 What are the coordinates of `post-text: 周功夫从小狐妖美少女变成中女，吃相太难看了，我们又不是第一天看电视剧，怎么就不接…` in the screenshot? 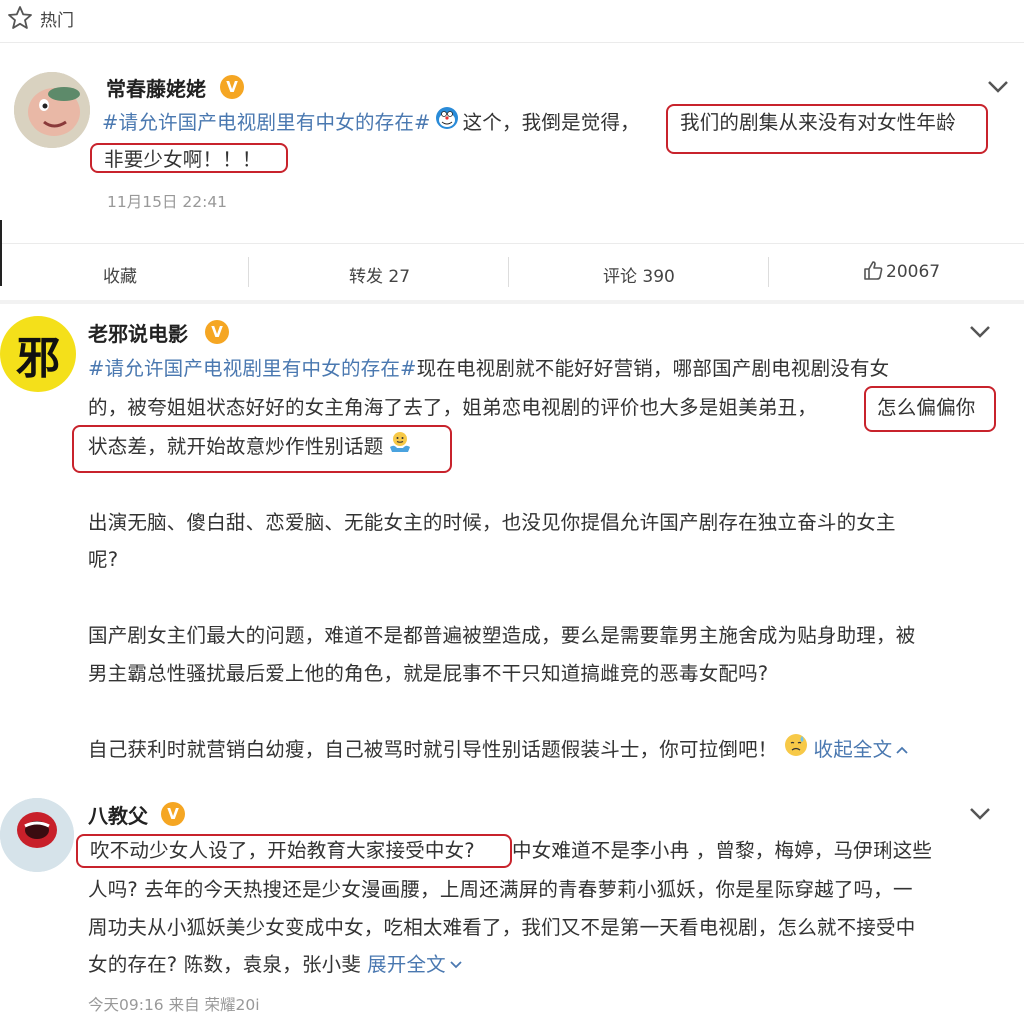 It's located at (502, 927).